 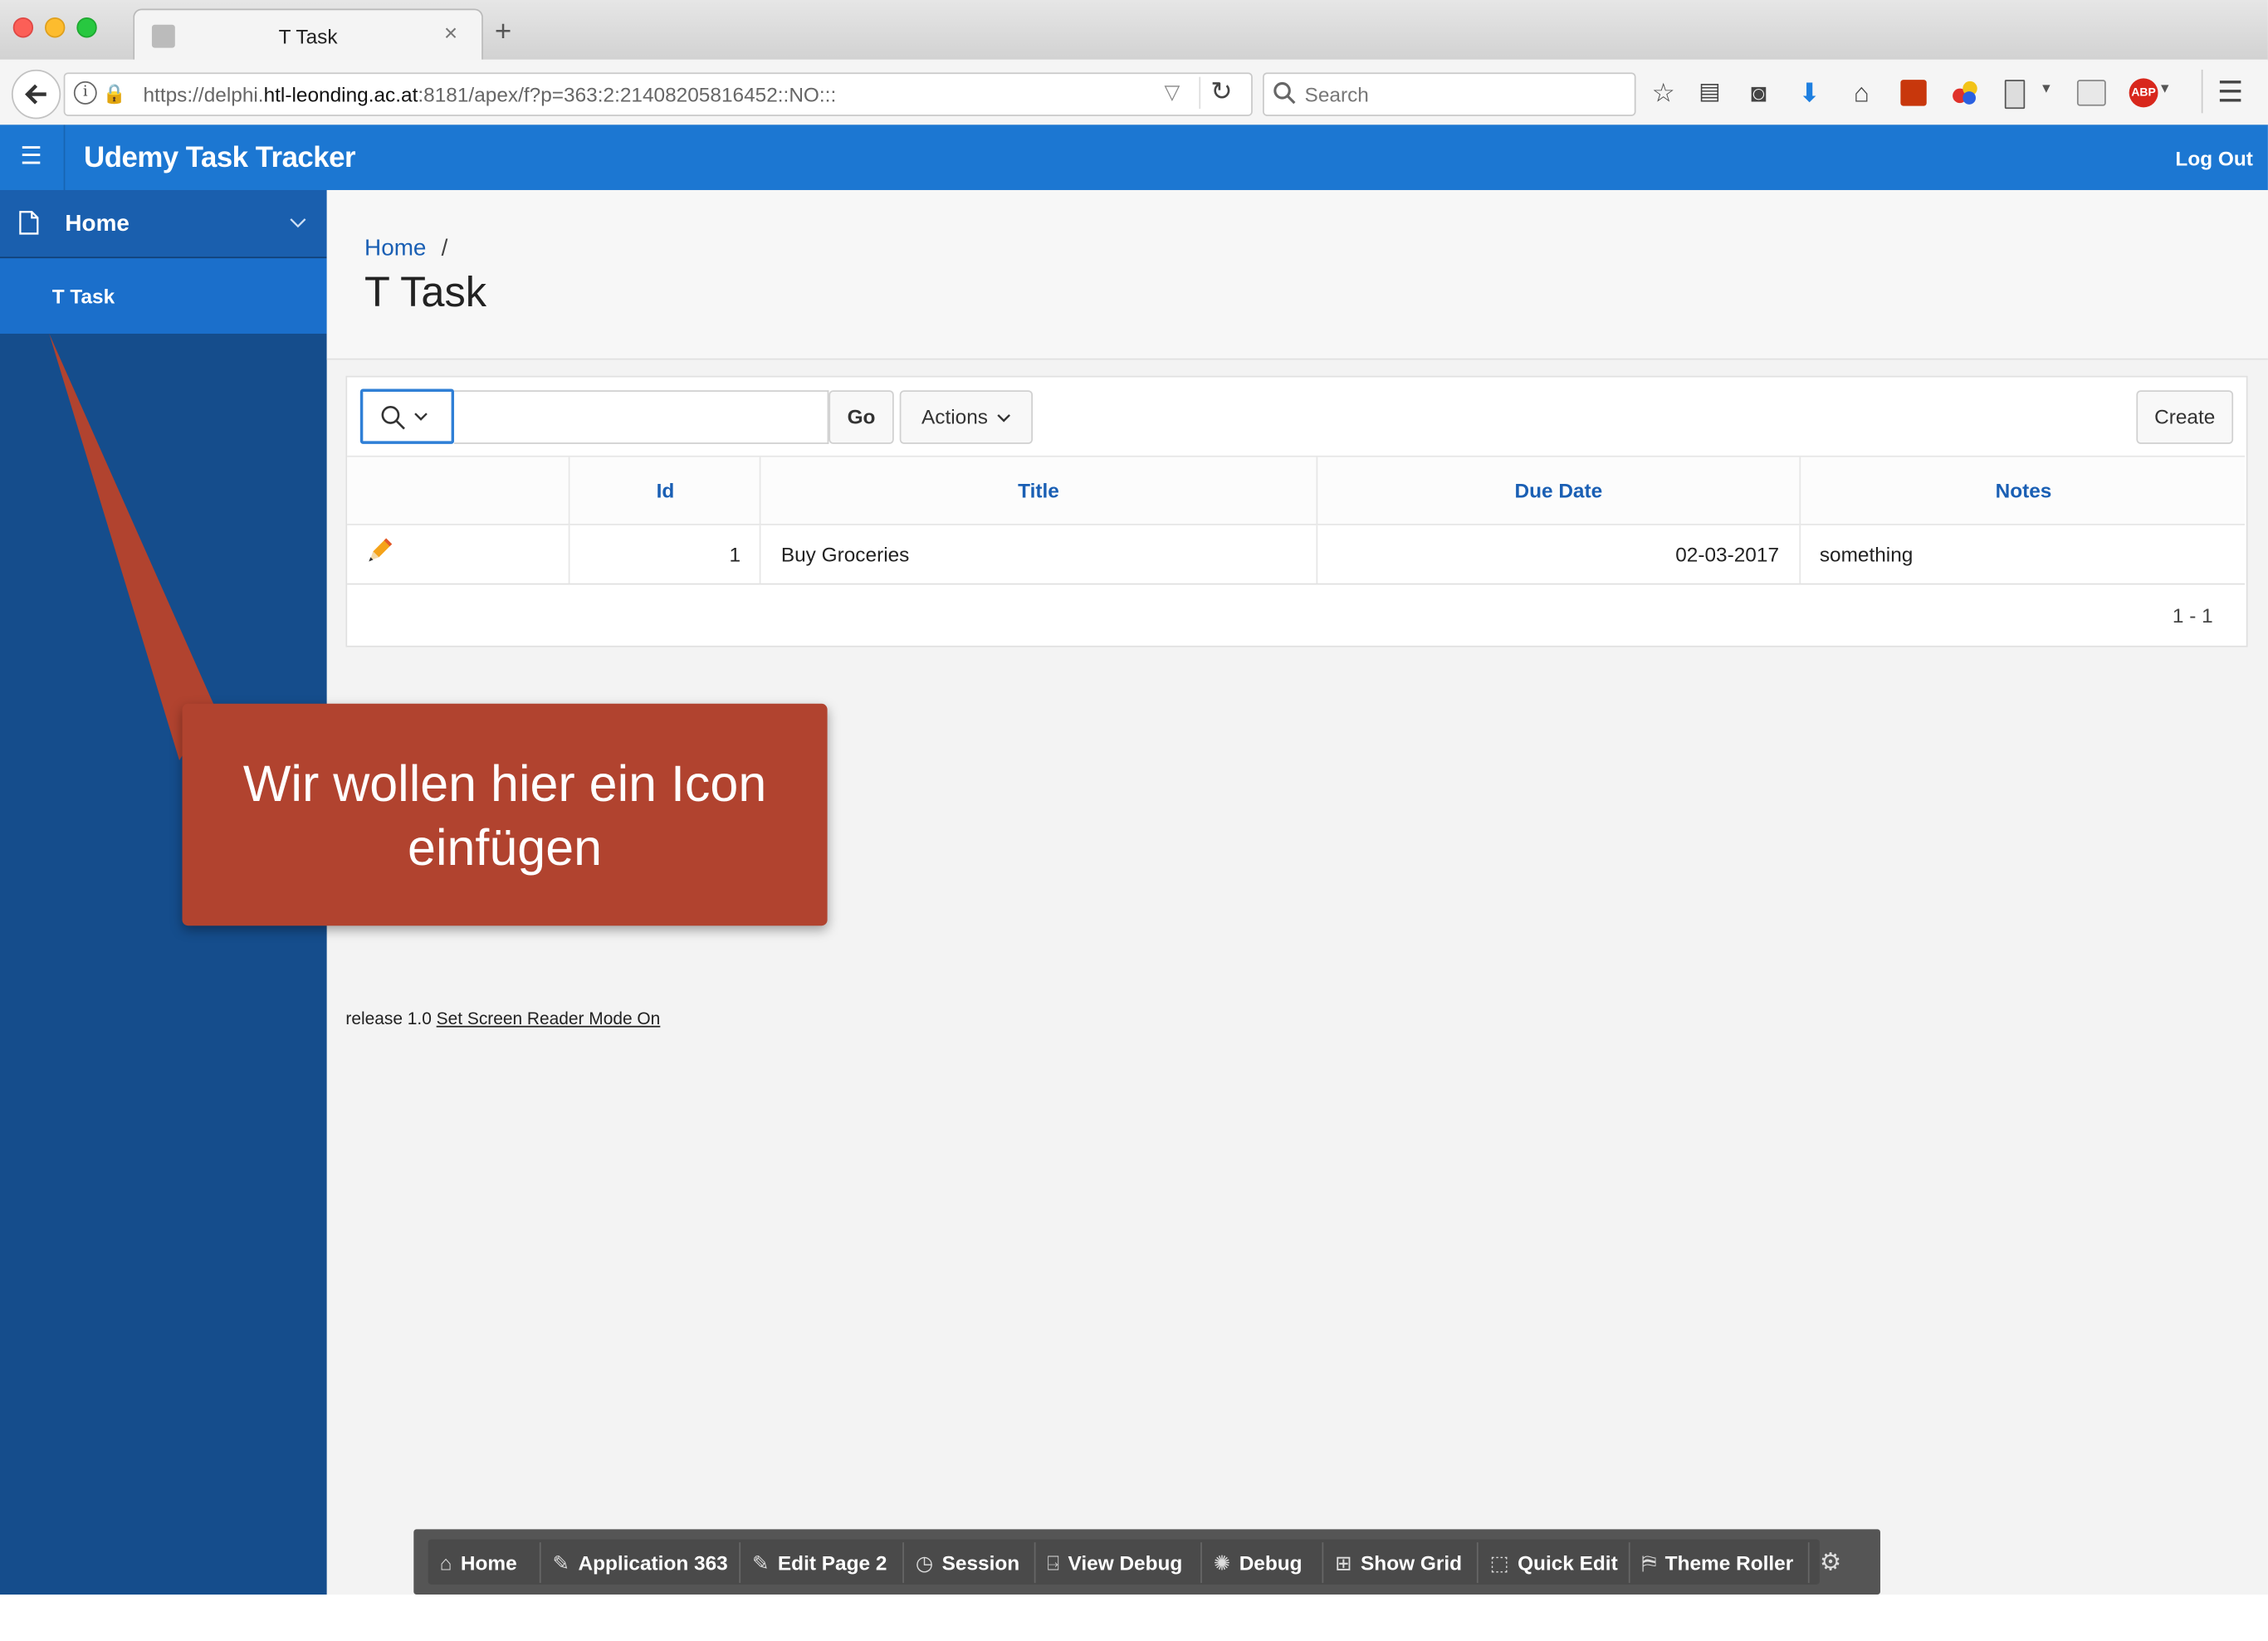 I want to click on actions-label: Actions, so click(x=955, y=416).